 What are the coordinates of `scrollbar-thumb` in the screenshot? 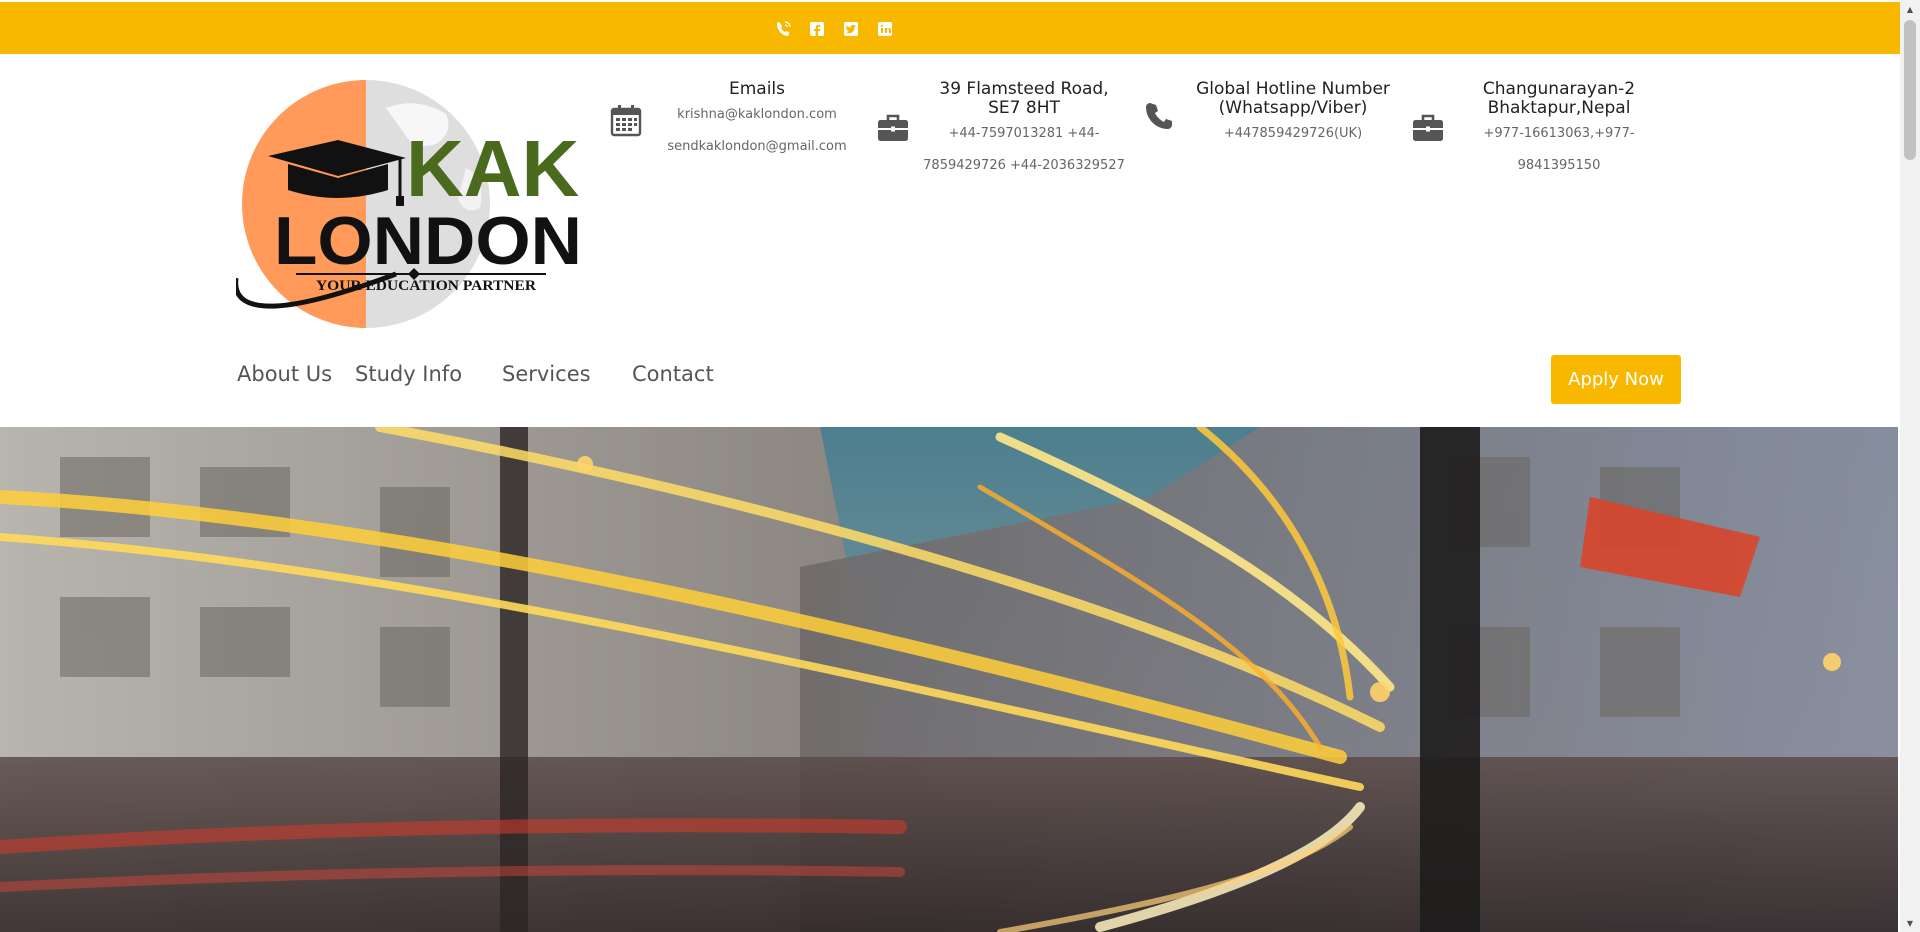 It's located at (1910, 90).